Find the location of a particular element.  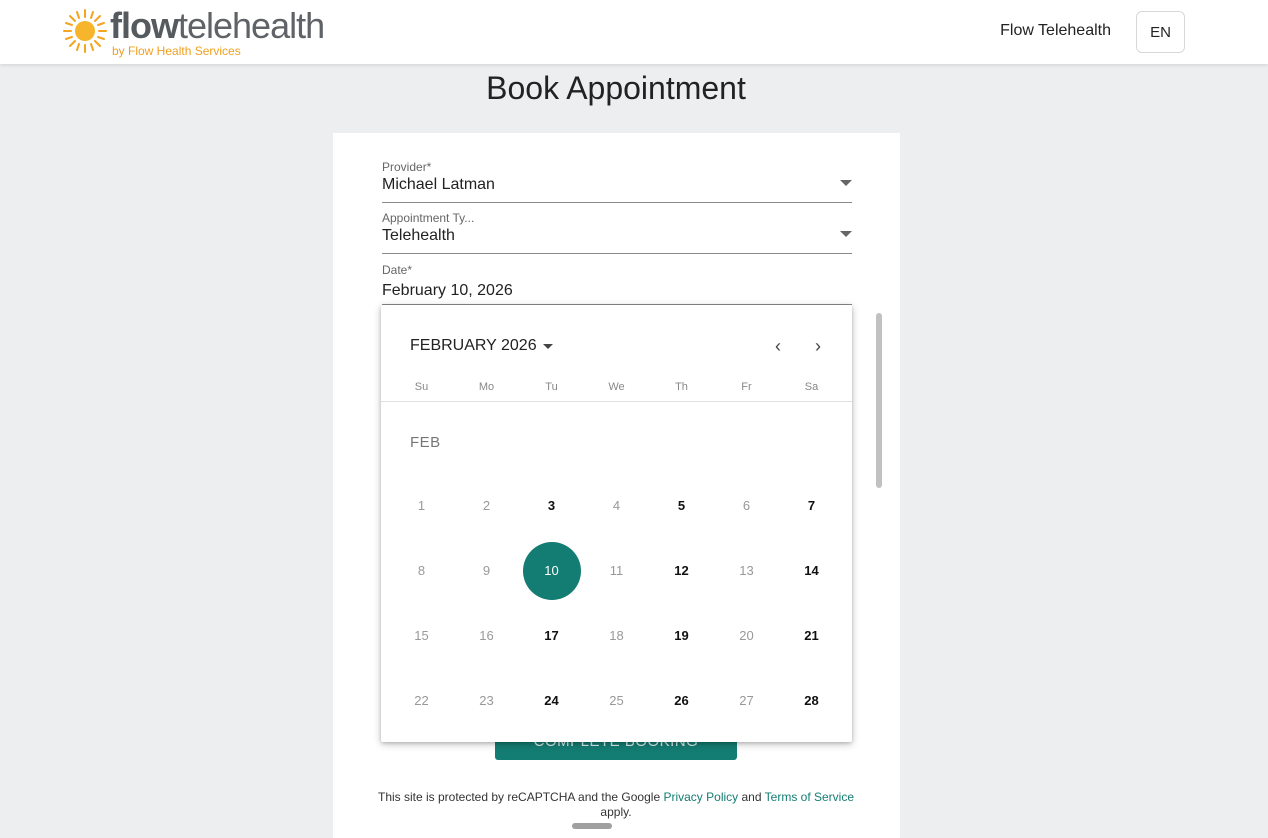

calendar-day: 20 is located at coordinates (746, 635).